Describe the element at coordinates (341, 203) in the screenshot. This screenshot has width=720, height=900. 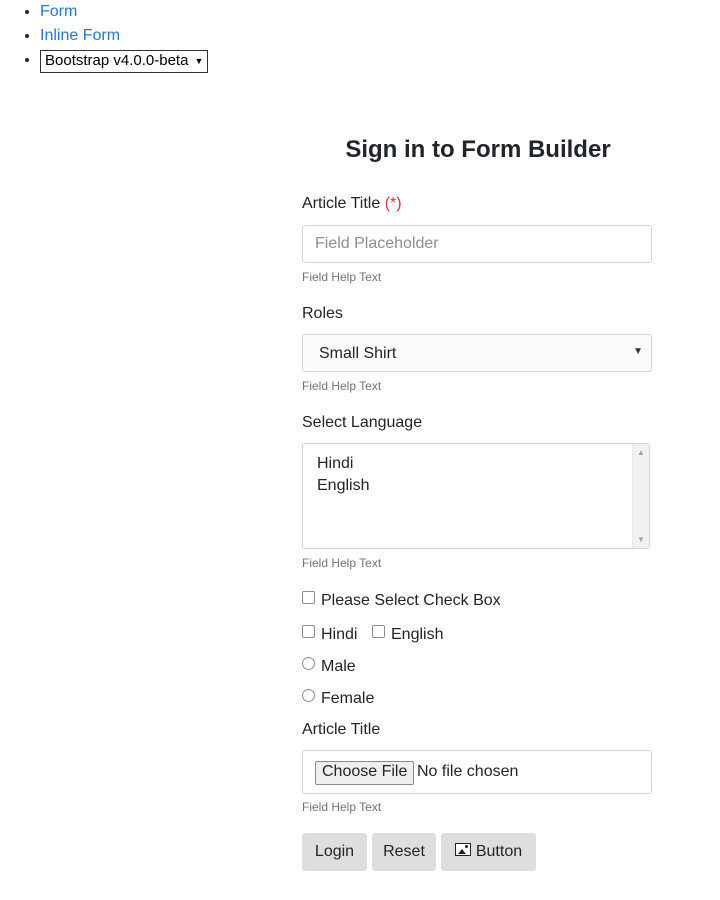
I see `article-title-label-text: Article Title` at that location.